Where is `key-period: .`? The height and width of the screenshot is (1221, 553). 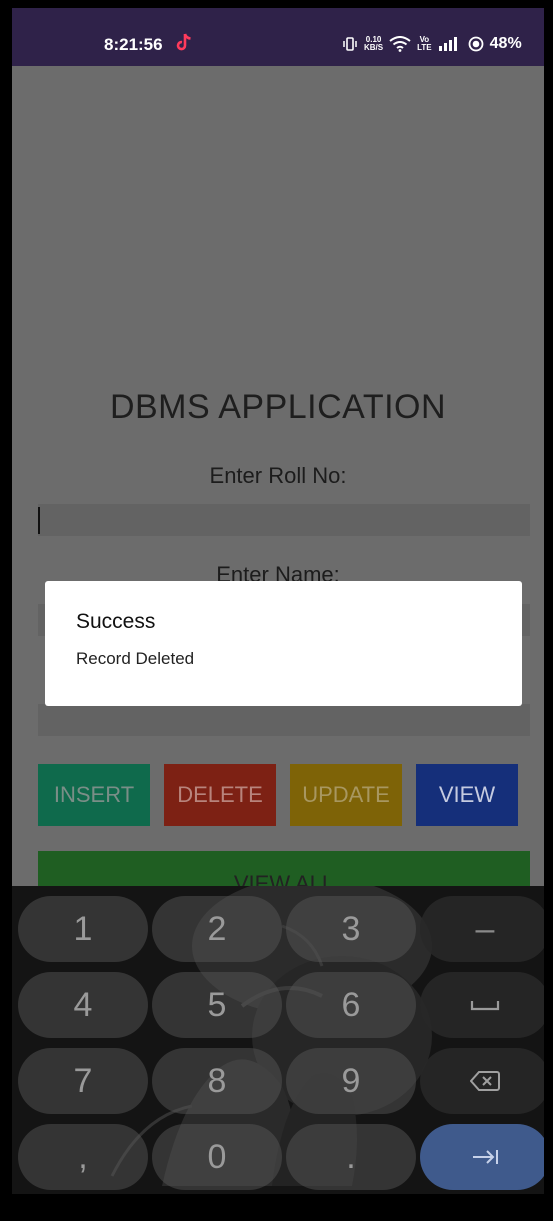
key-period: . is located at coordinates (351, 1157).